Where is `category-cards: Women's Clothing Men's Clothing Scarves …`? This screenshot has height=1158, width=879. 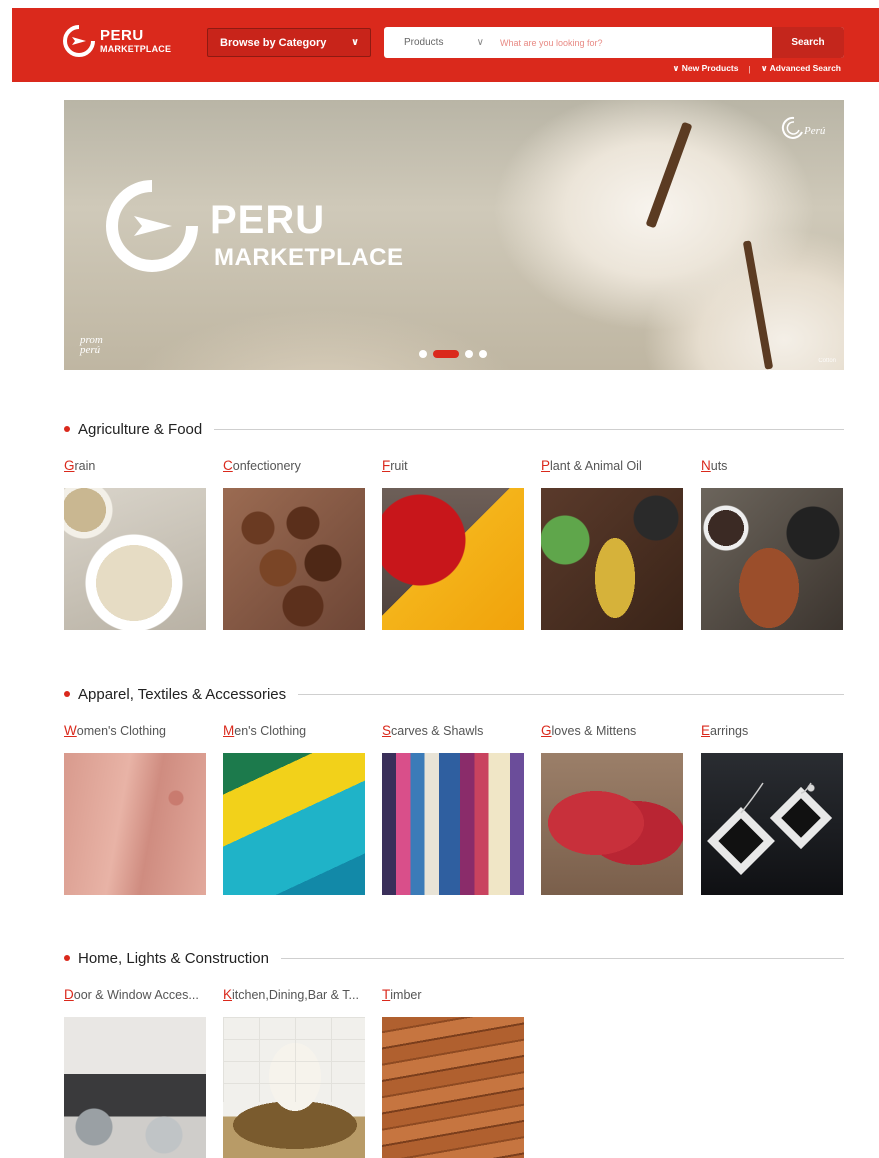
category-cards: Women's Clothing Men's Clothing Scarves … is located at coordinates (454, 818).